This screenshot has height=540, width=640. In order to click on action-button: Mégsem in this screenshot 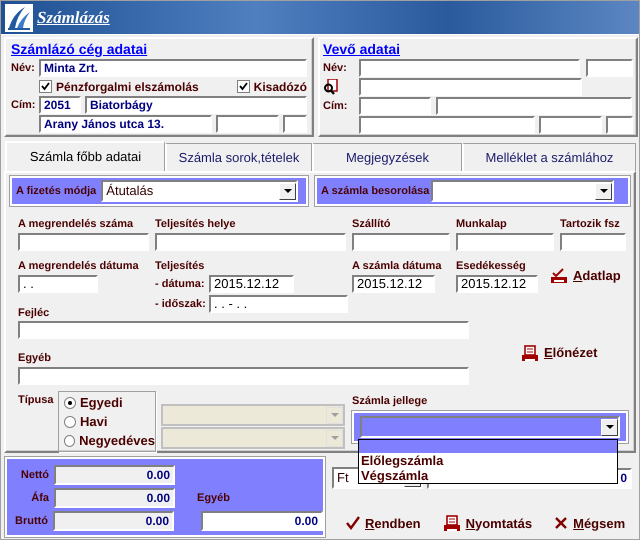, I will do `click(590, 523)`.